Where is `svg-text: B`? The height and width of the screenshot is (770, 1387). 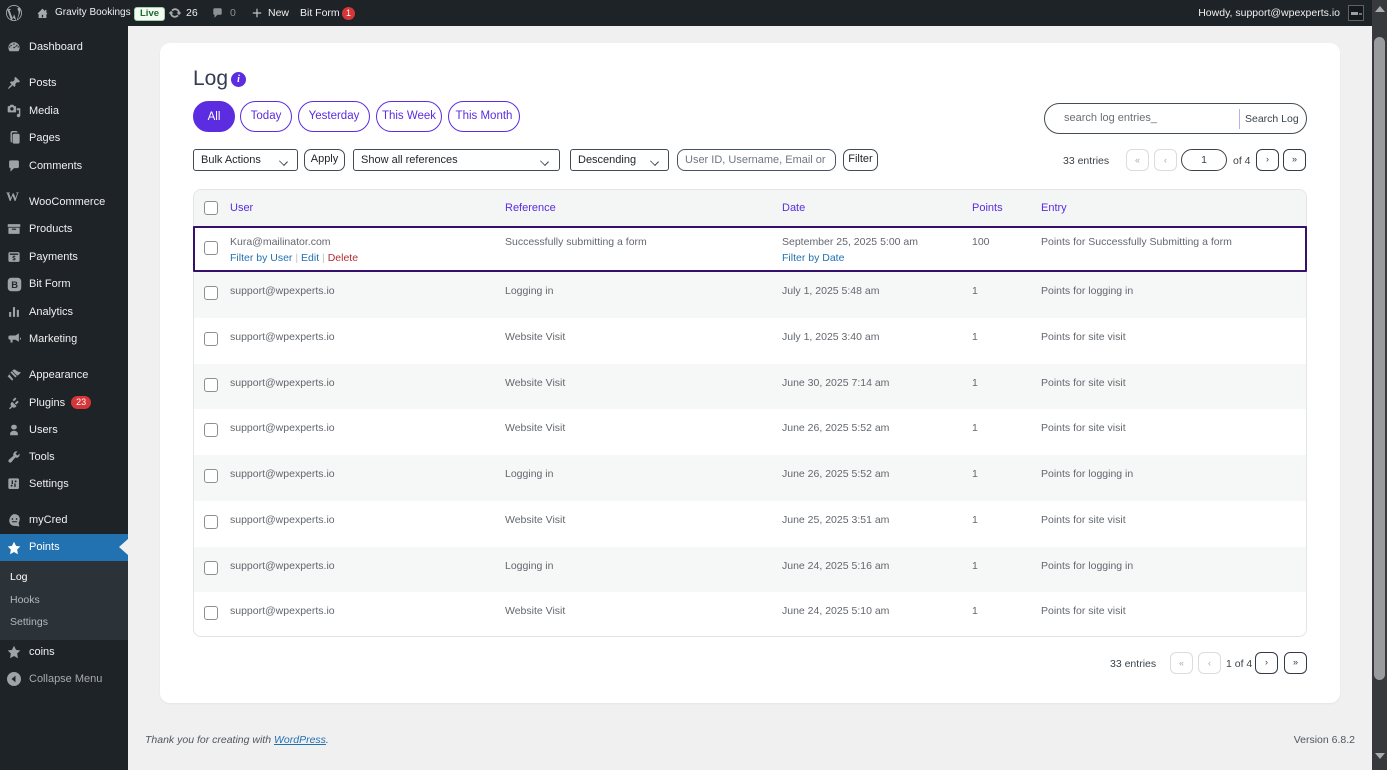
svg-text: B is located at coordinates (14, 285).